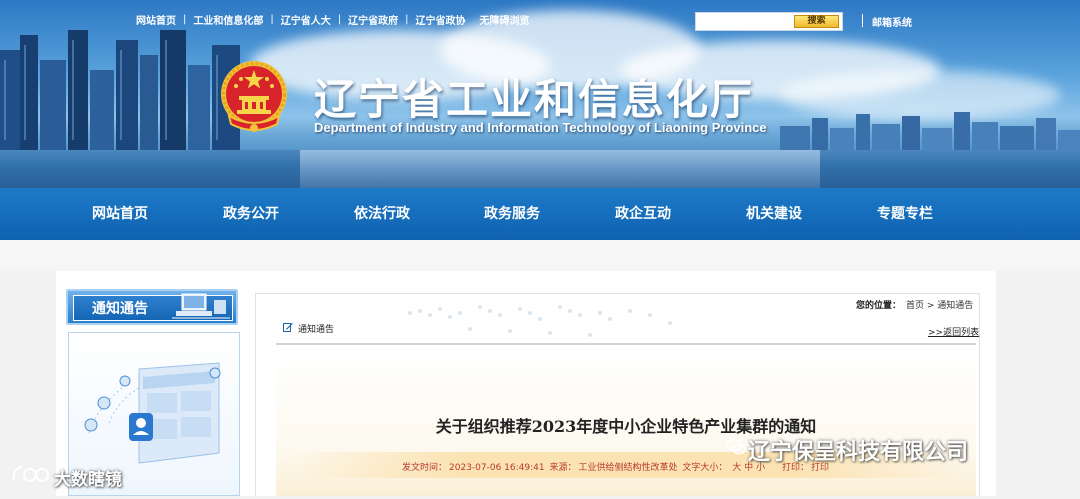 This screenshot has height=499, width=1080. What do you see at coordinates (228, 19) in the screenshot?
I see `top-link-miit: 工业和信息化部` at bounding box center [228, 19].